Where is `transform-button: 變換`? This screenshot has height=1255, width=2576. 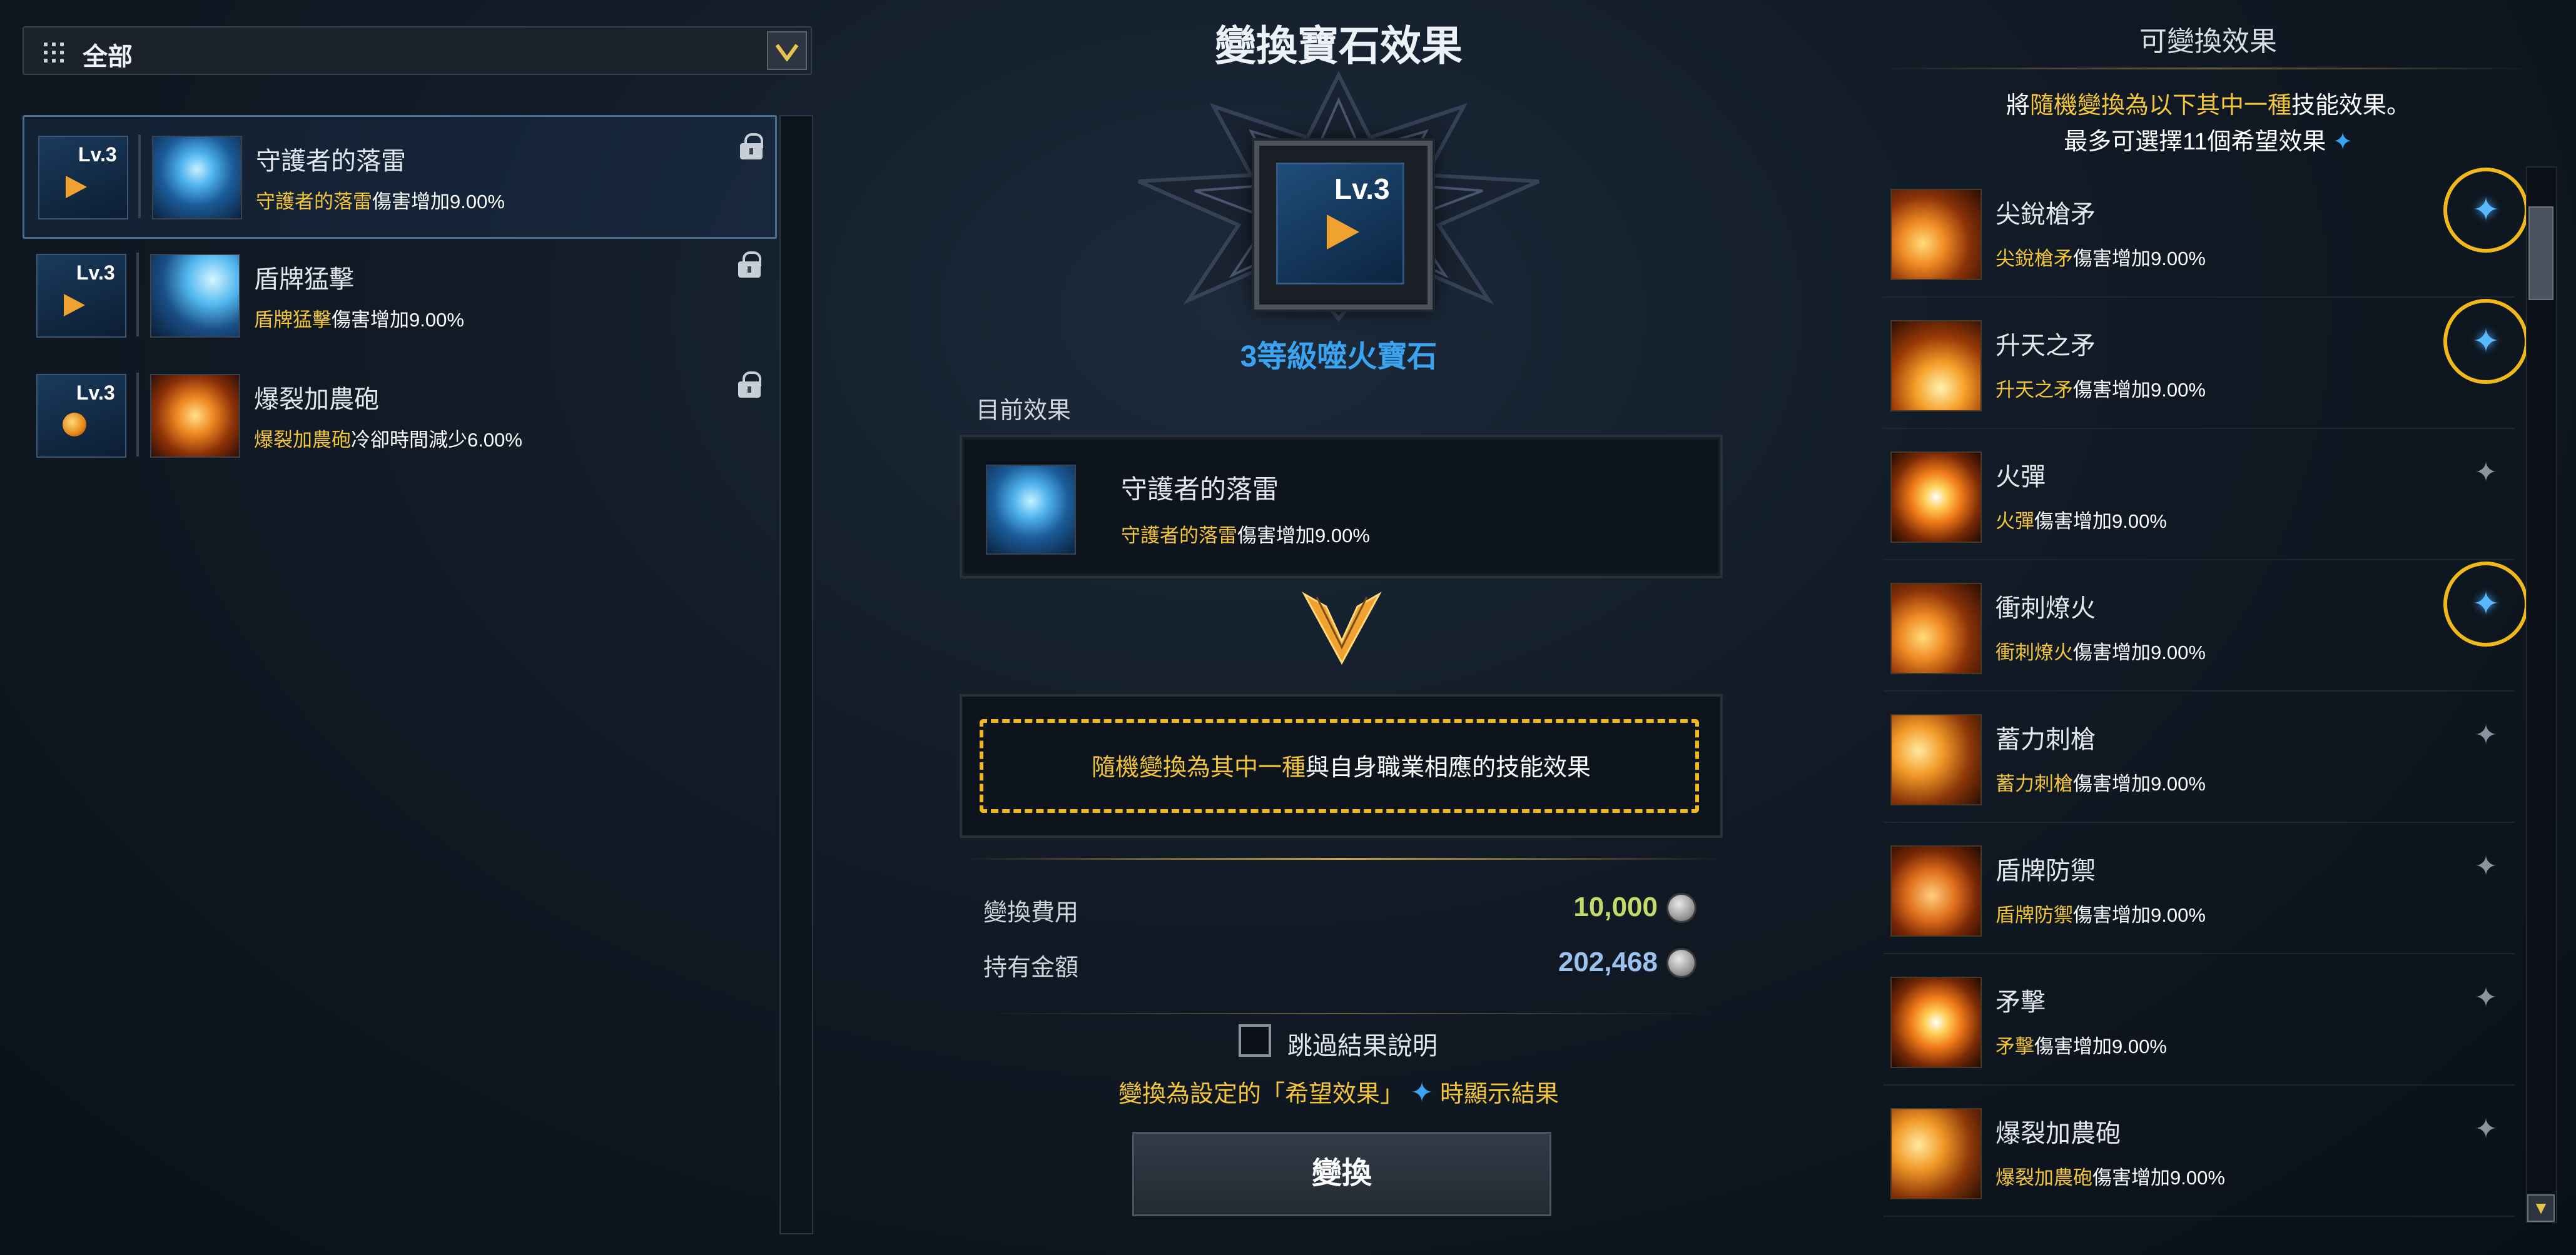
transform-button: 變換 is located at coordinates (1341, 1174).